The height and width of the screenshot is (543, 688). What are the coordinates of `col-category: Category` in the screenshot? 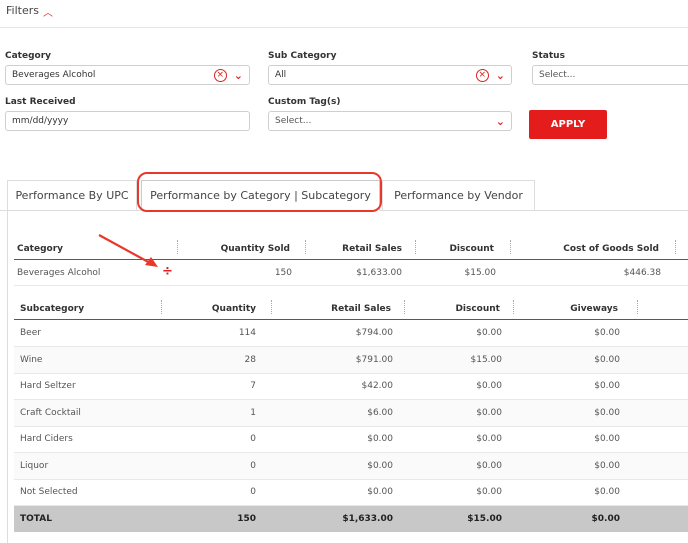 It's located at (40, 249).